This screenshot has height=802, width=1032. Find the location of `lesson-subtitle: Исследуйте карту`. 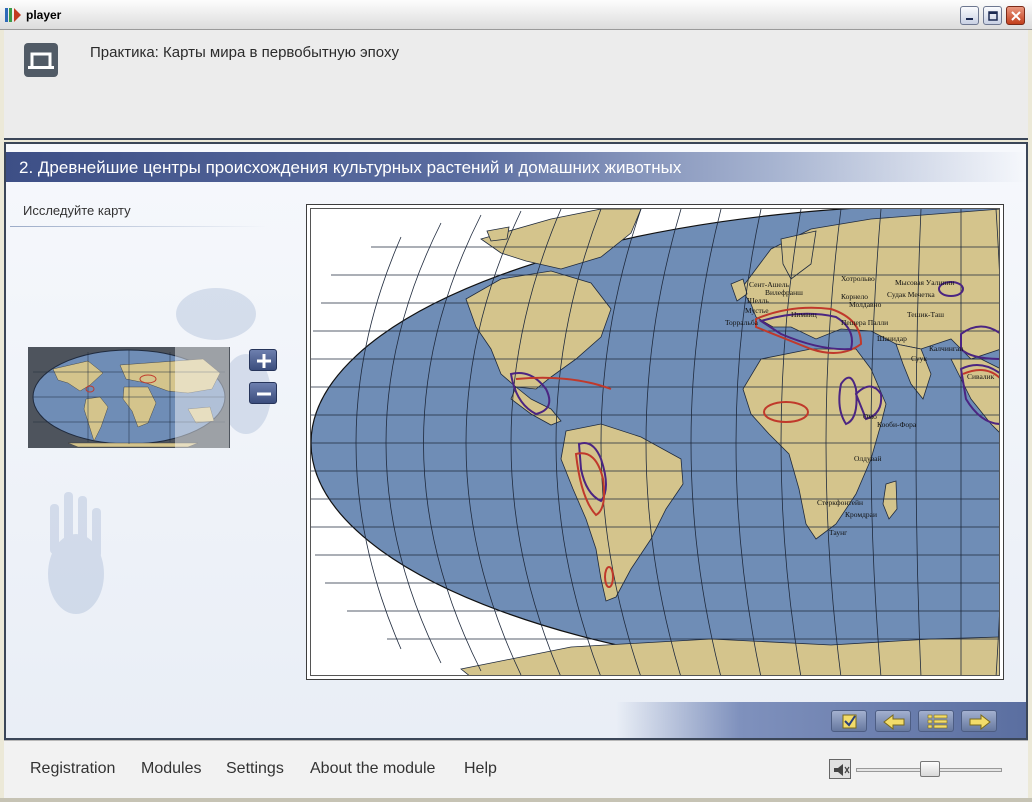

lesson-subtitle: Исследуйте карту is located at coordinates (77, 210).